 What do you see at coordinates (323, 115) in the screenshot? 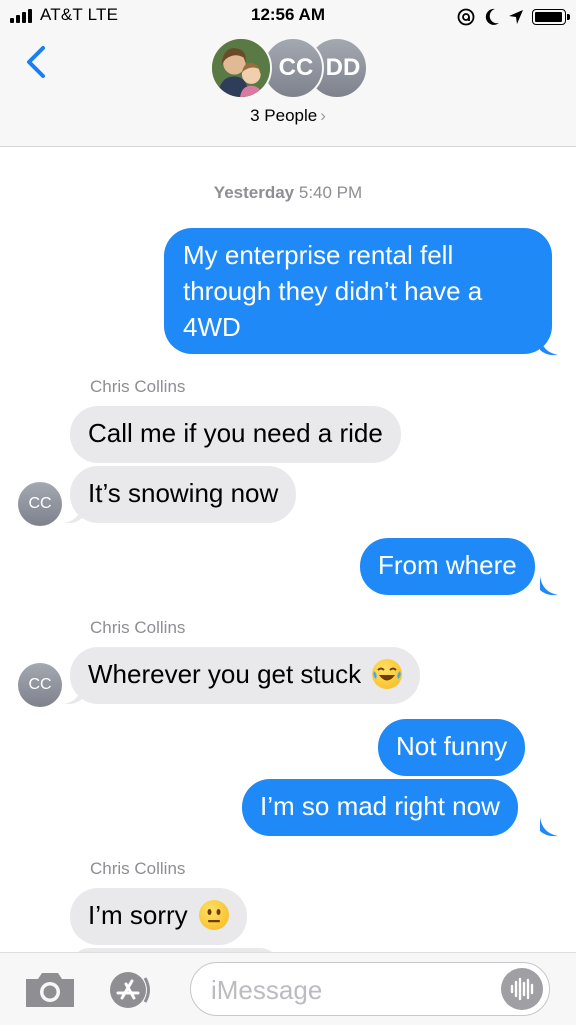
I see `chevron-right-icon: ›` at bounding box center [323, 115].